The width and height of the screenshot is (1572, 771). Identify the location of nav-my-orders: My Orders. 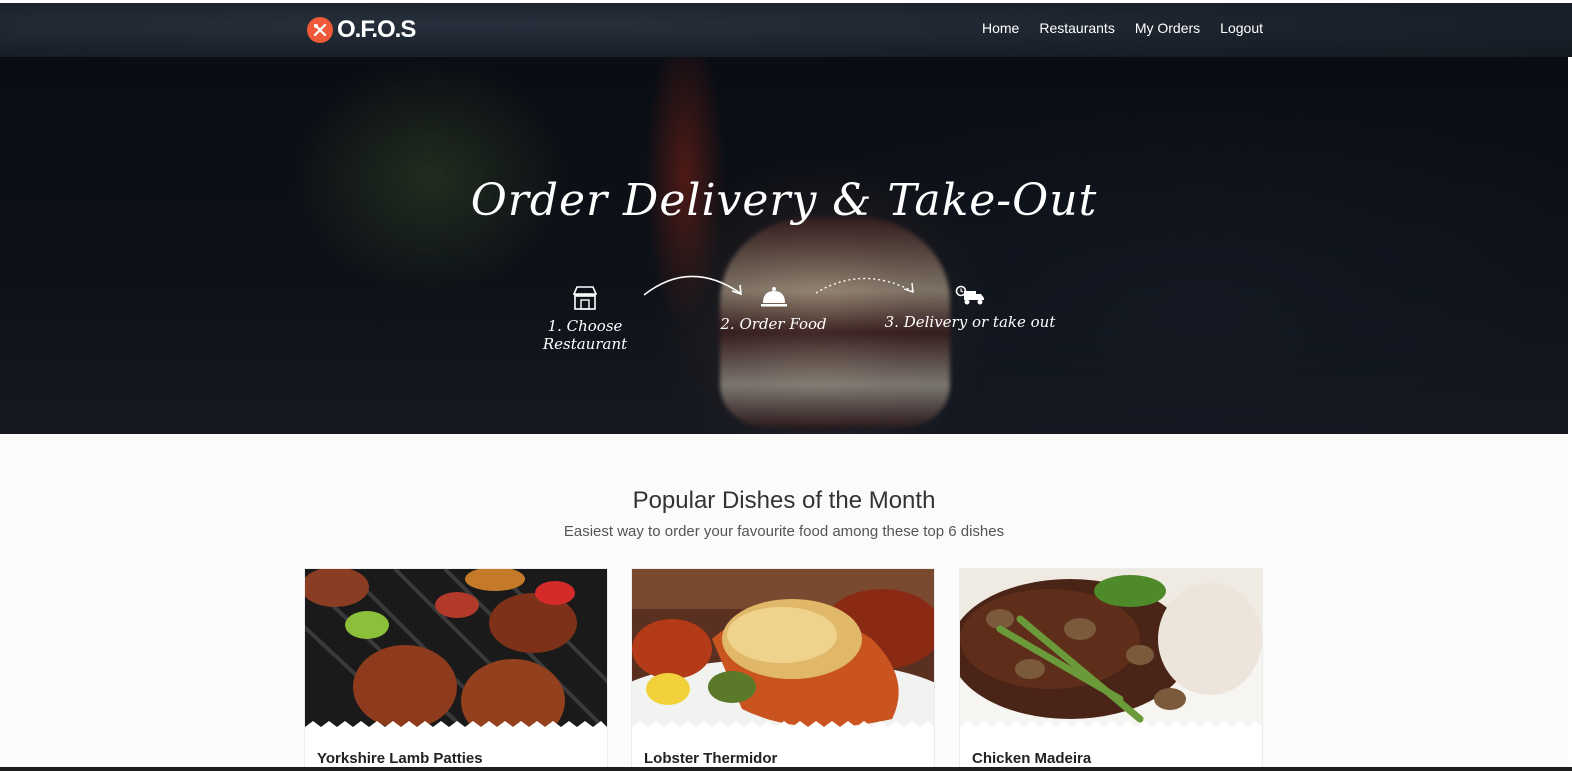
(1167, 28).